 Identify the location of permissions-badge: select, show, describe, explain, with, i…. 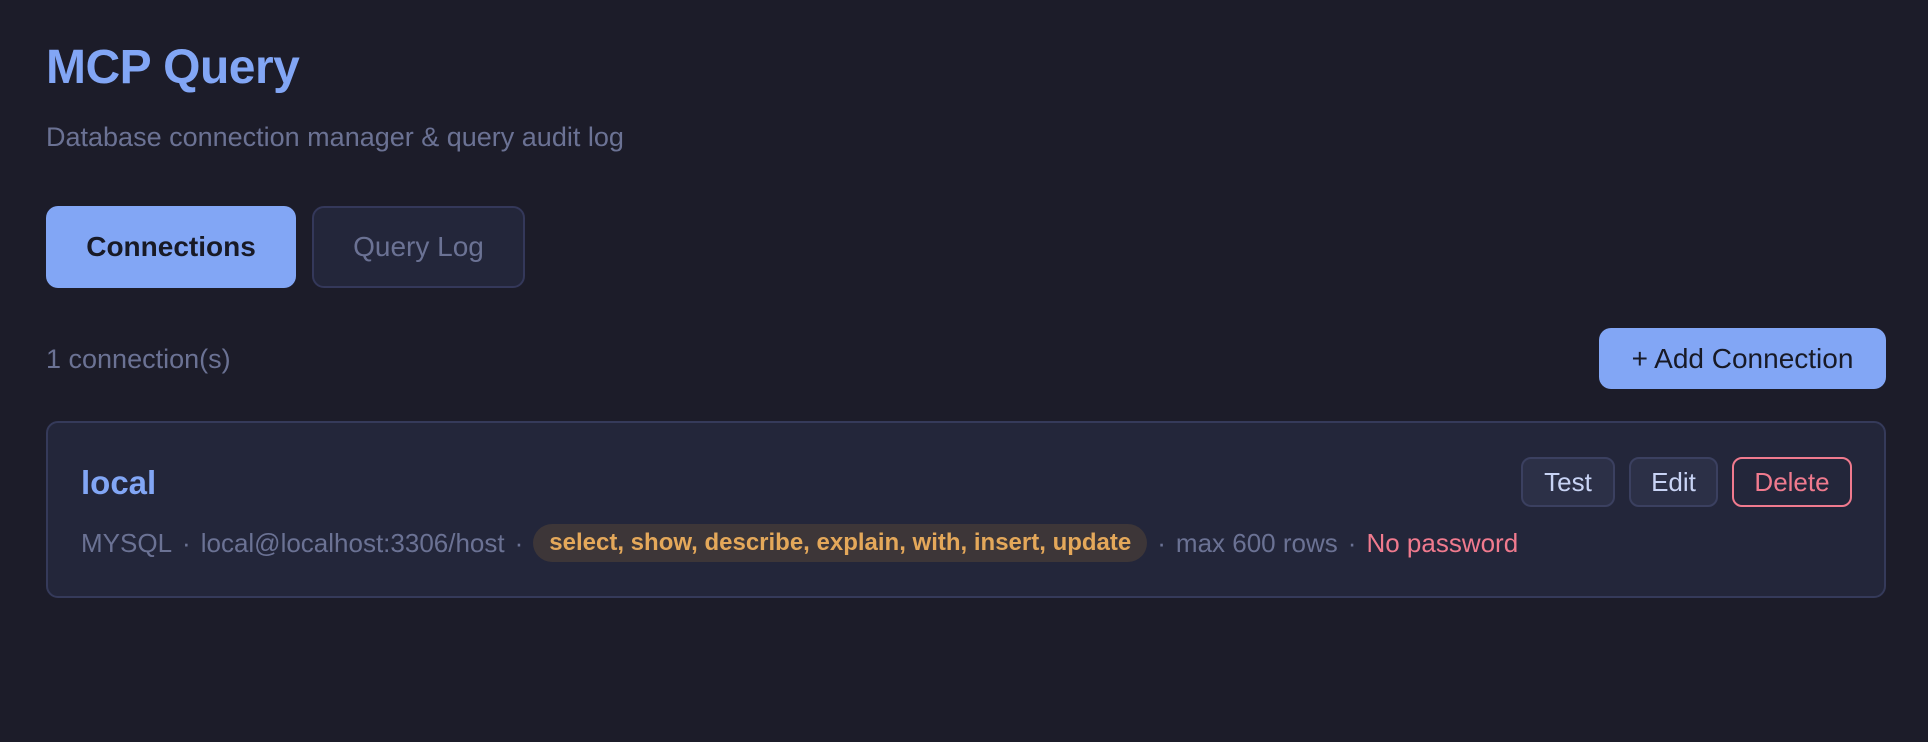
(840, 543).